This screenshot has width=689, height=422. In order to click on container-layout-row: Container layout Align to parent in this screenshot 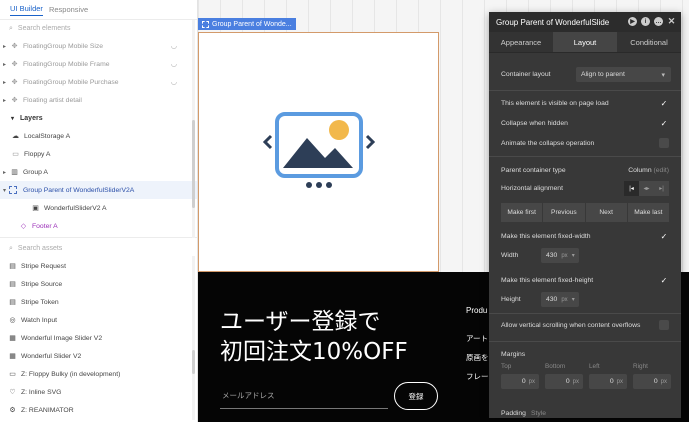, I will do `click(586, 74)`.